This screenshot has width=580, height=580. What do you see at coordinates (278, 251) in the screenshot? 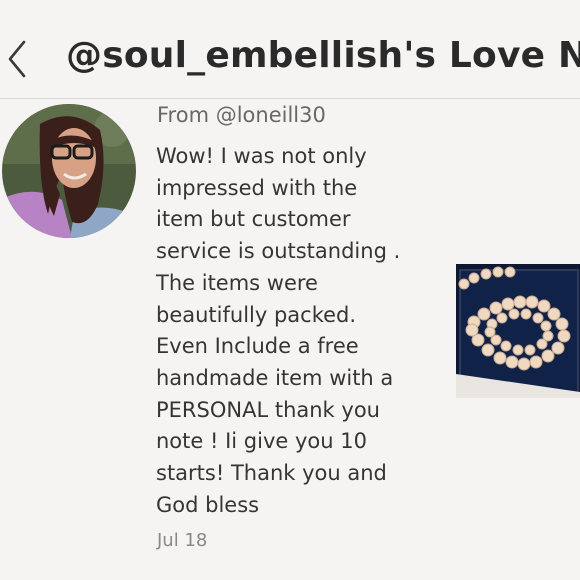
I see `note-line: service is outstanding .` at bounding box center [278, 251].